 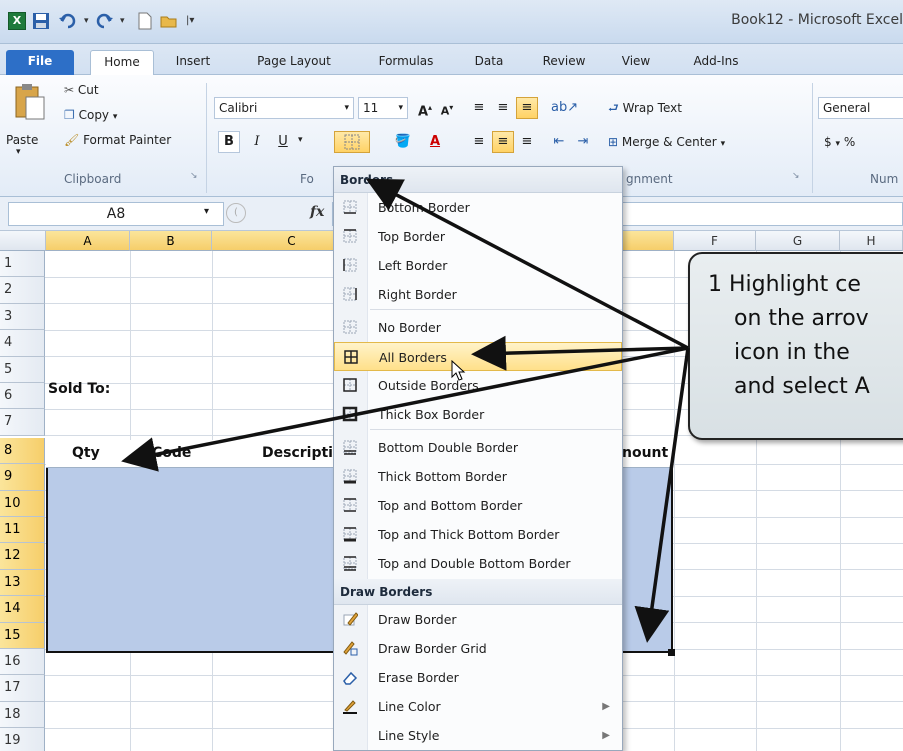 What do you see at coordinates (22, 451) in the screenshot?
I see `row-header-8: 8` at bounding box center [22, 451].